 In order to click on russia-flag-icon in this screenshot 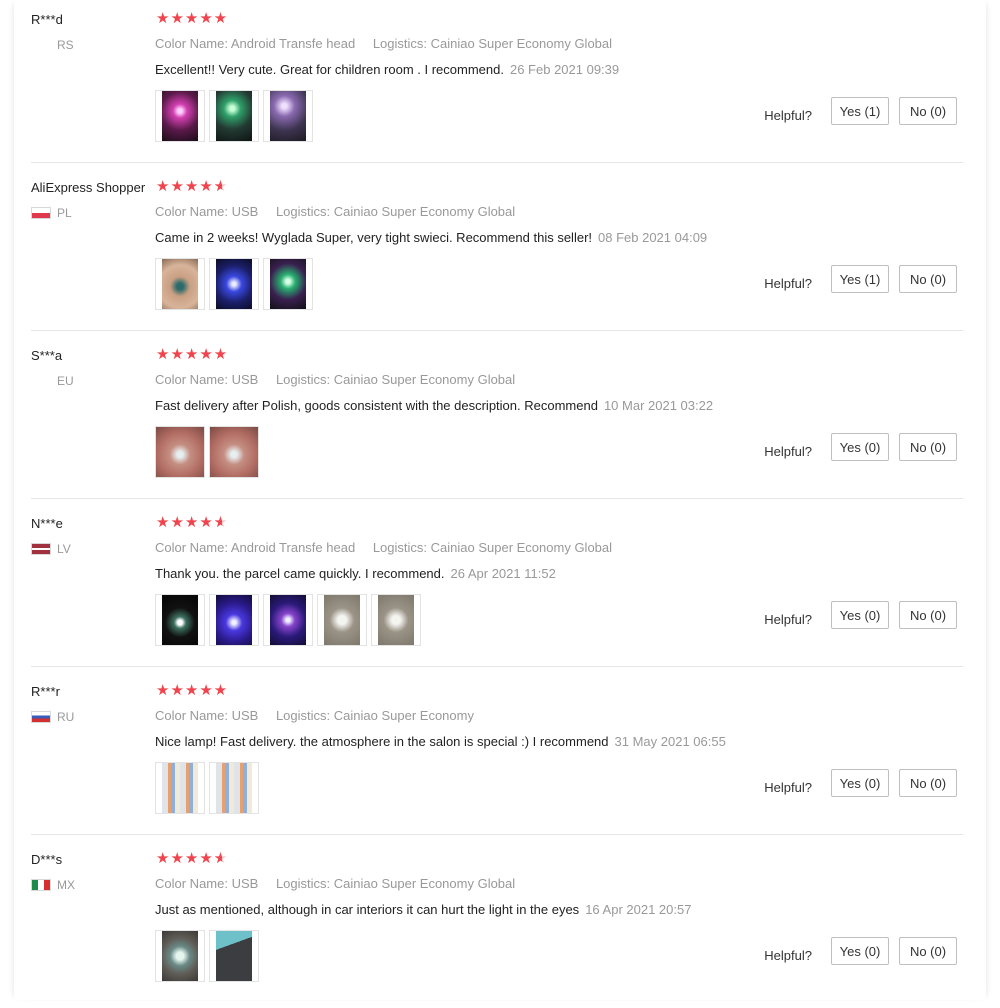, I will do `click(41, 717)`.